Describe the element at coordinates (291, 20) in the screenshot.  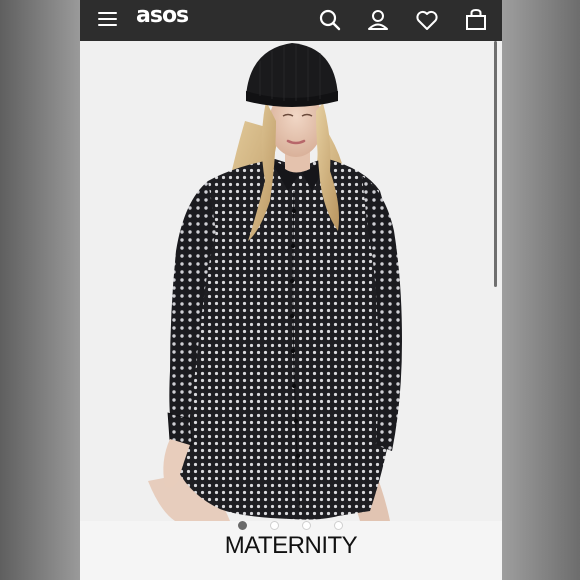
I see `top-navigation-bar: asos` at that location.